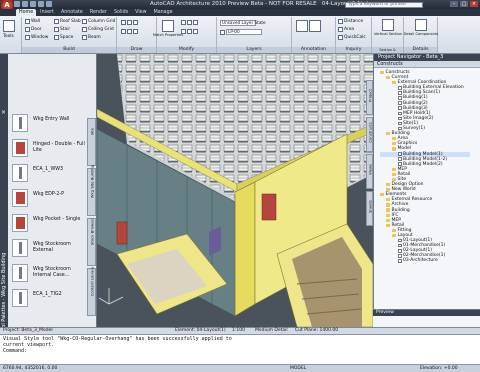 The width and height of the screenshot is (480, 372). I want to click on redo-icon, so click(49, 4).